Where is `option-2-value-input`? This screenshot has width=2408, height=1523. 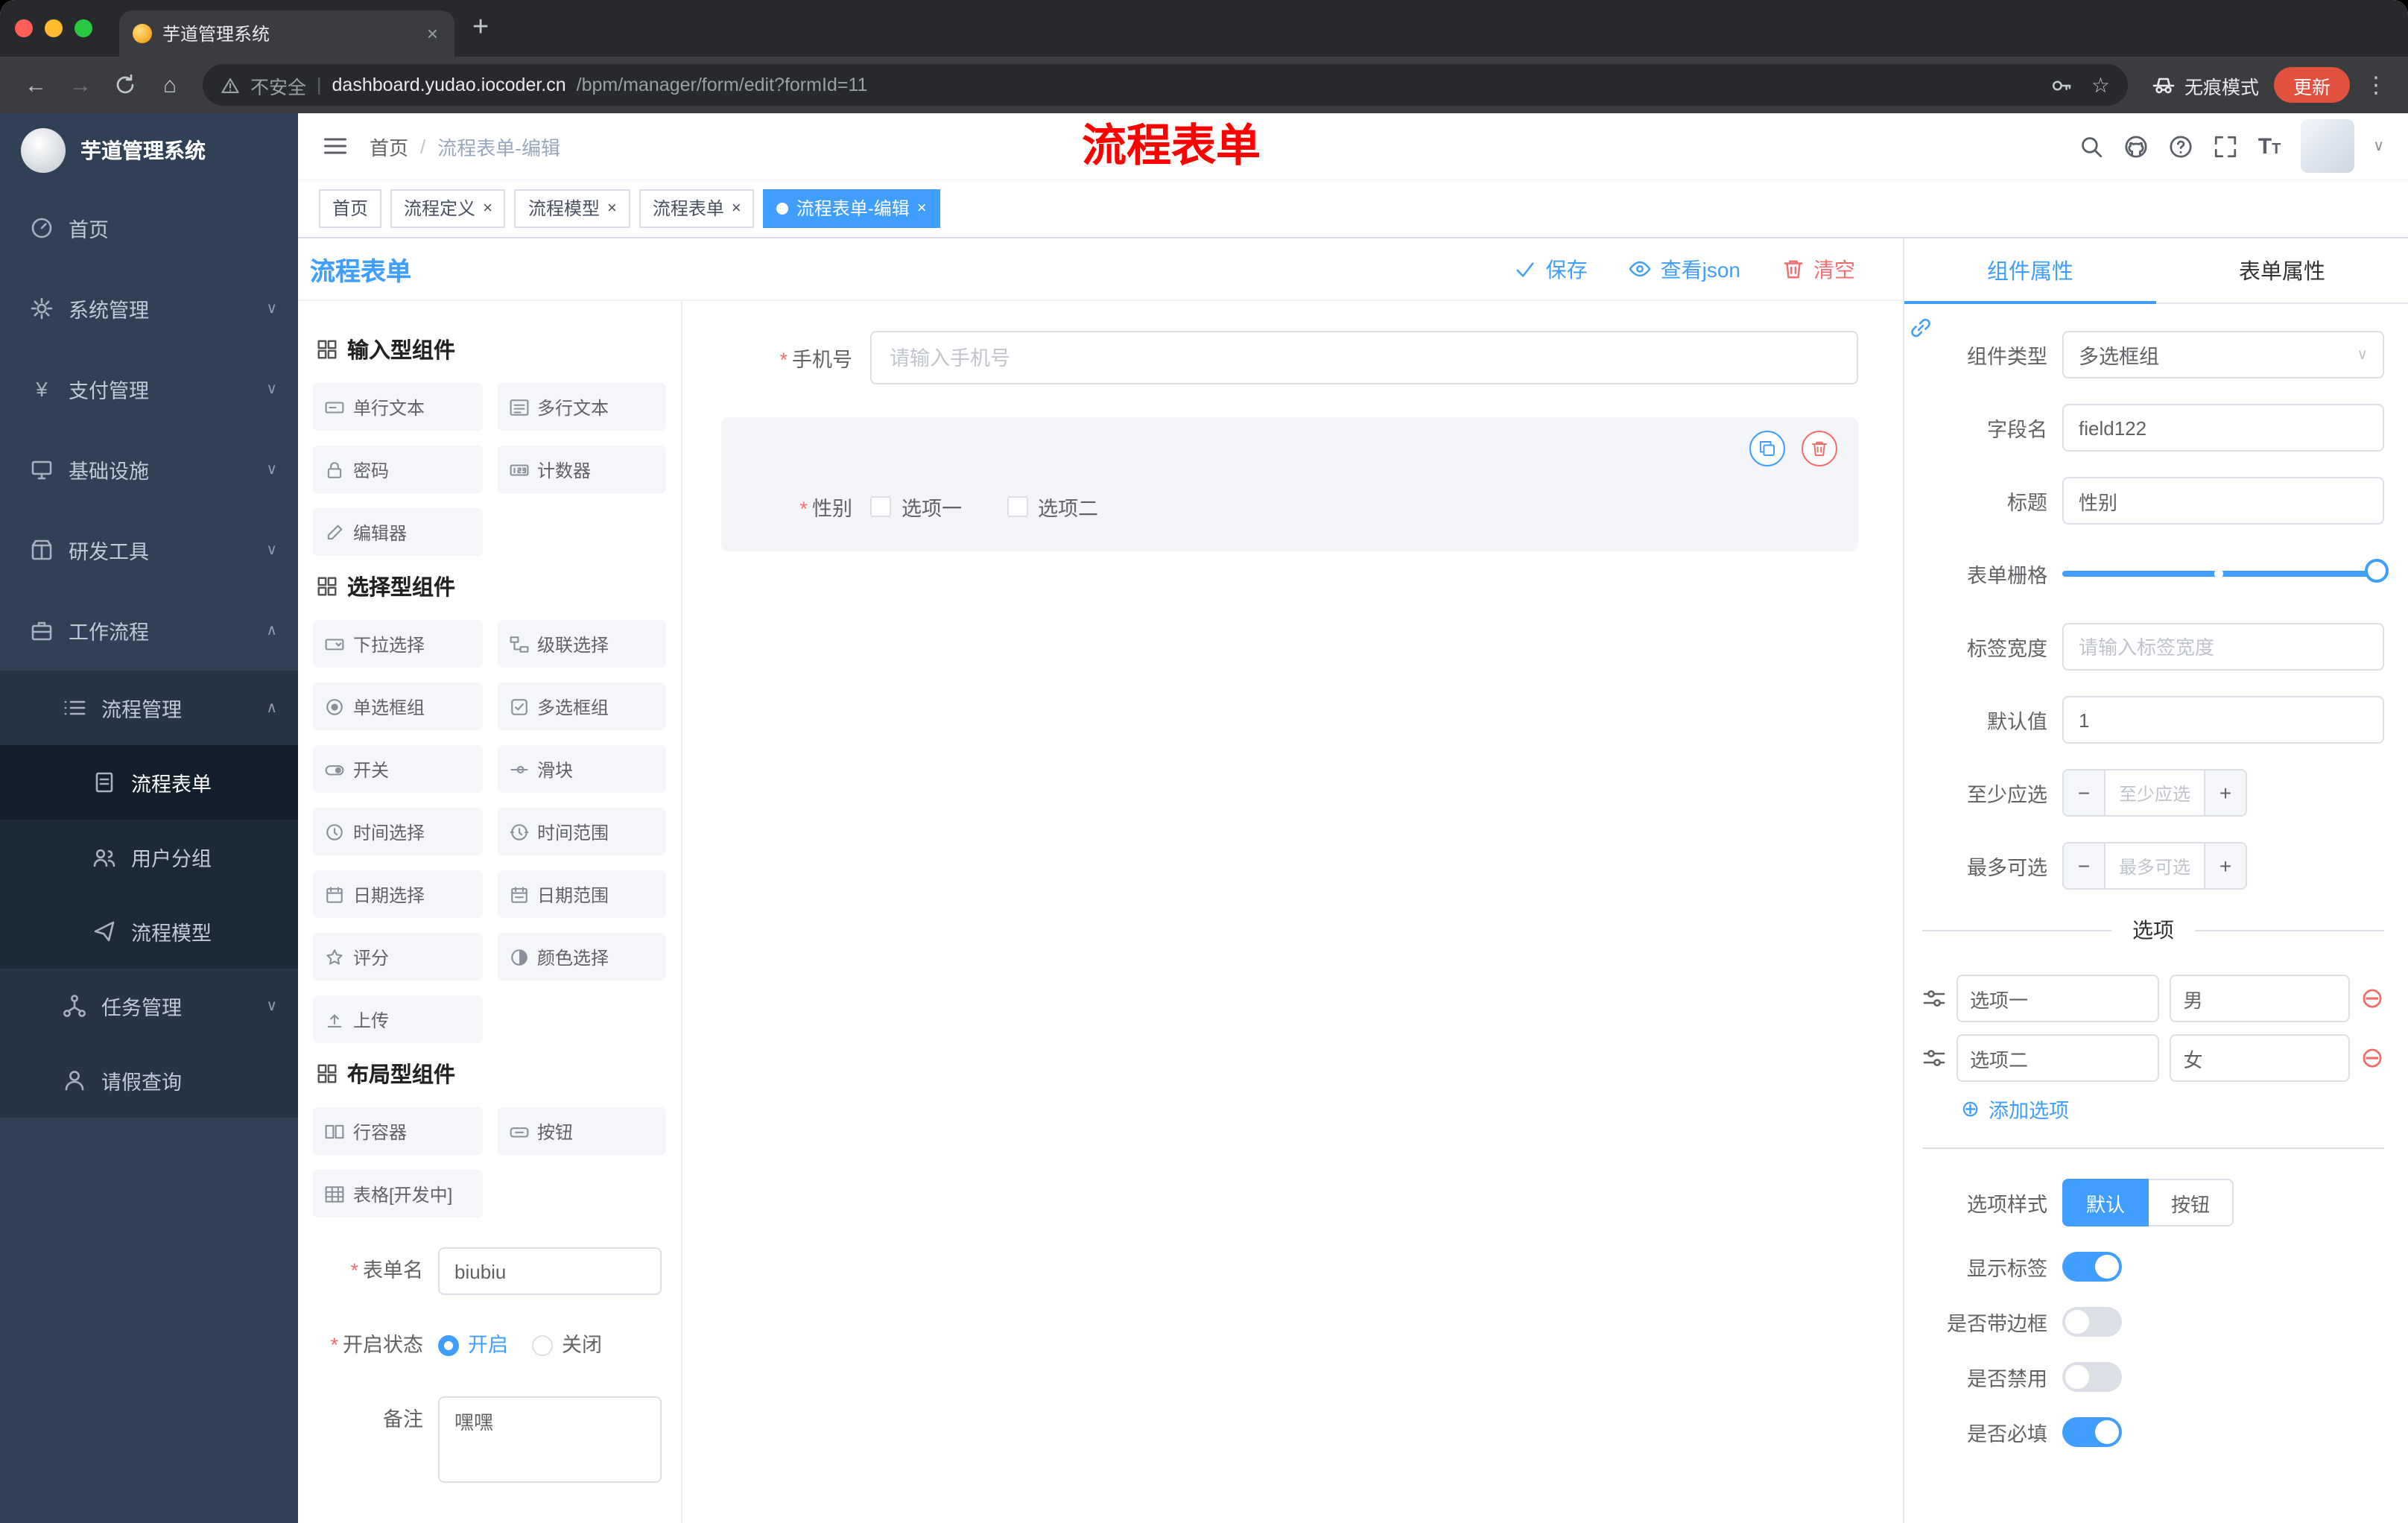
option-2-value-input is located at coordinates (2260, 1058).